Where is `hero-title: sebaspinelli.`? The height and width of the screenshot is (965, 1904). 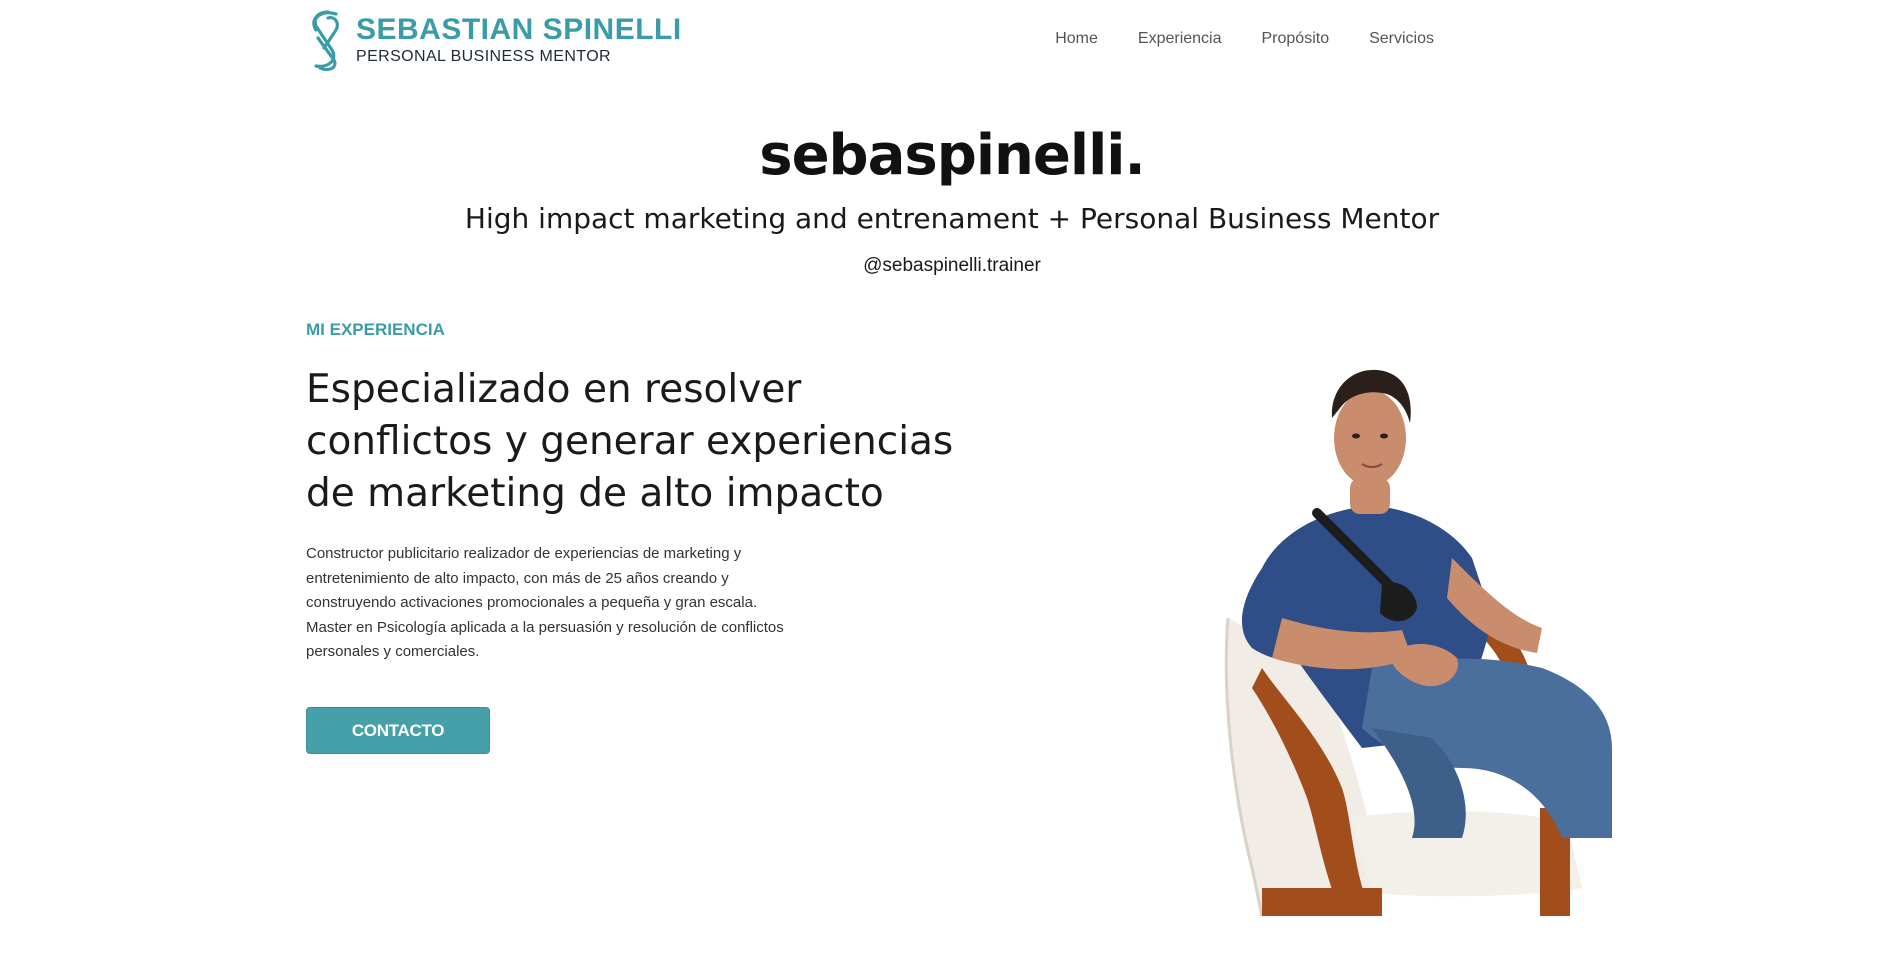
hero-title: sebaspinelli. is located at coordinates (952, 155).